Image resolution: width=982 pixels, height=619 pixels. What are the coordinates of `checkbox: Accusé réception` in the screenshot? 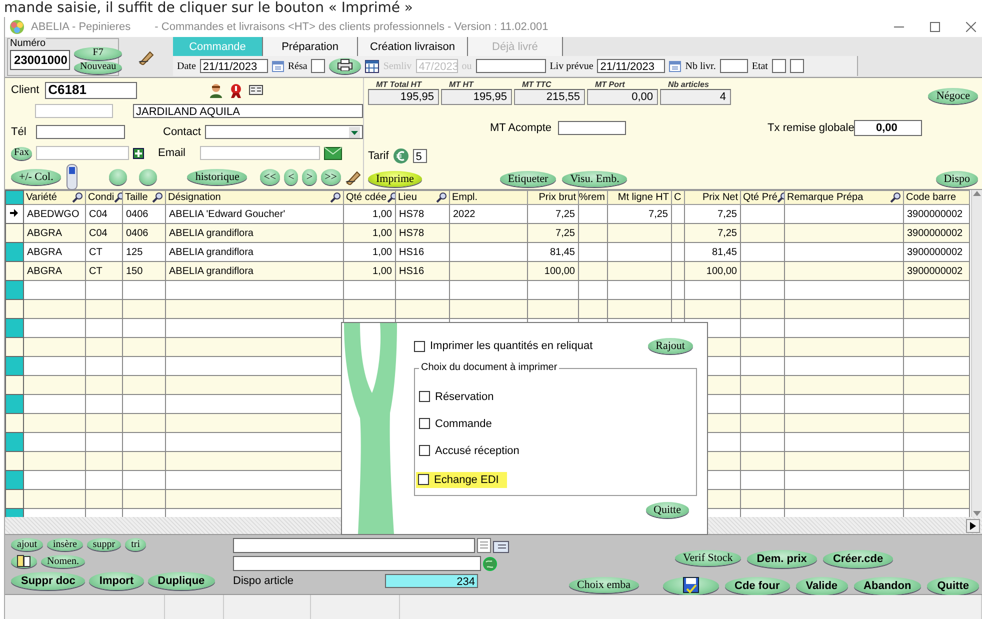 It's located at (469, 450).